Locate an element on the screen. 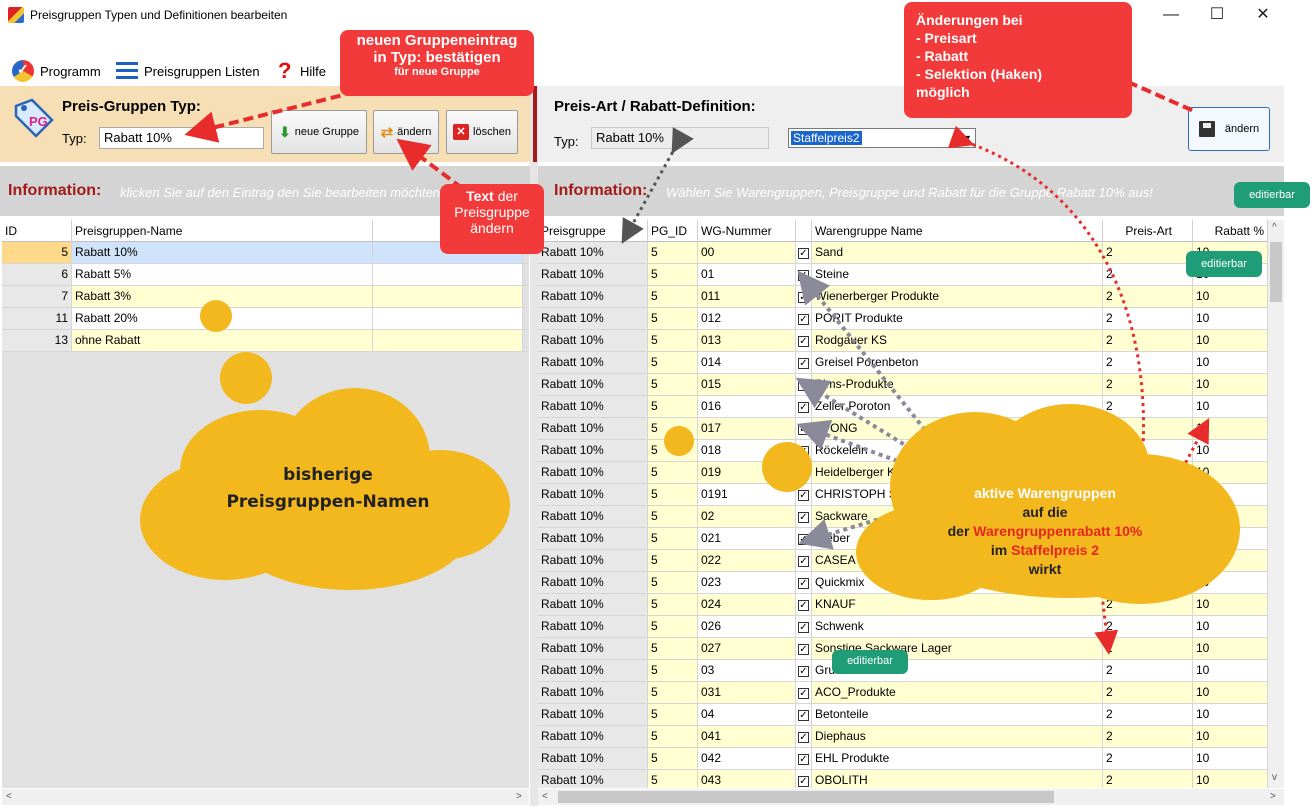 The width and height of the screenshot is (1314, 808). cell-warengruppe-name: Sand is located at coordinates (957, 252).